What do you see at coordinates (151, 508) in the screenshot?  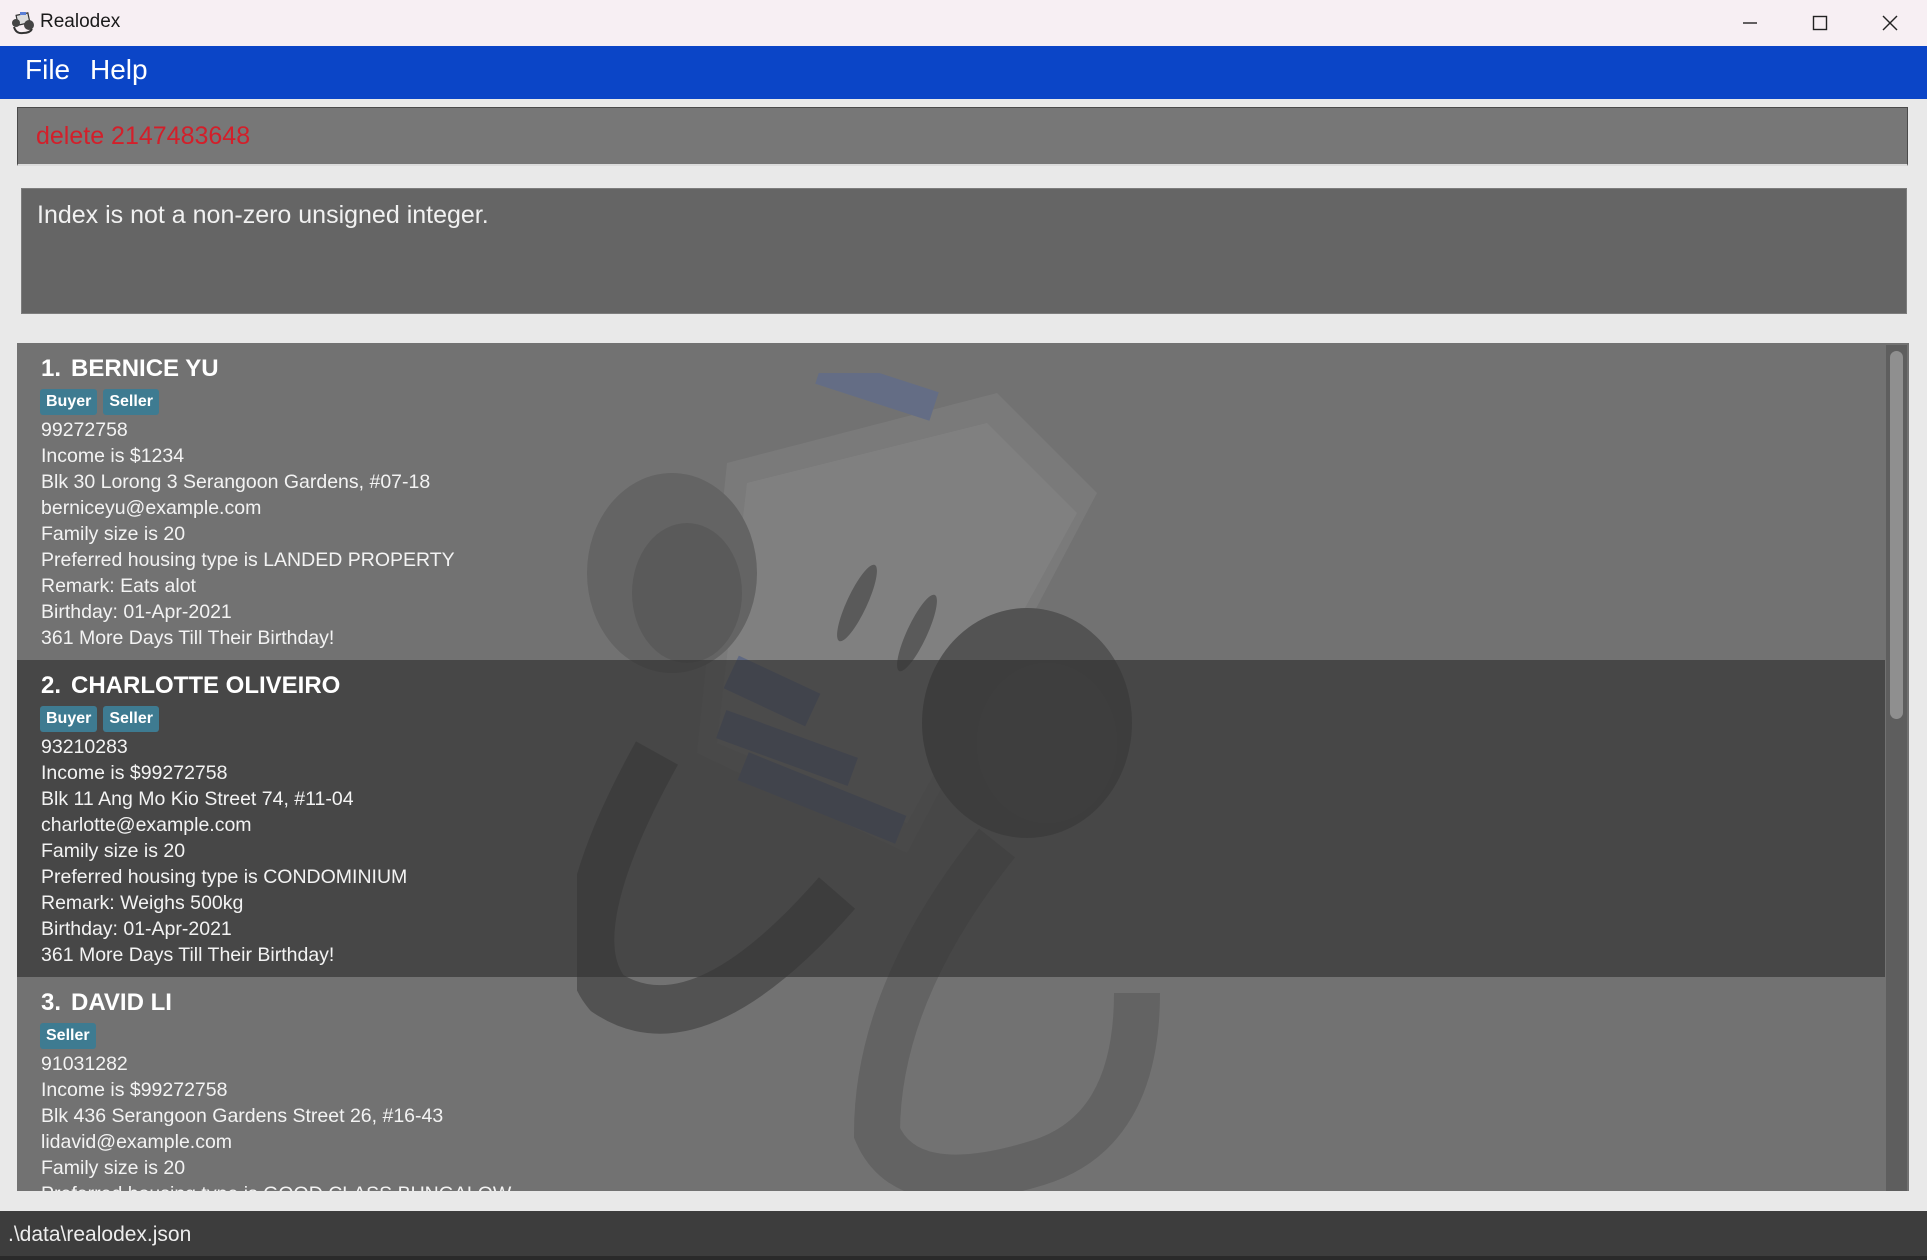 I see `person-email: berniceyu@example.com` at bounding box center [151, 508].